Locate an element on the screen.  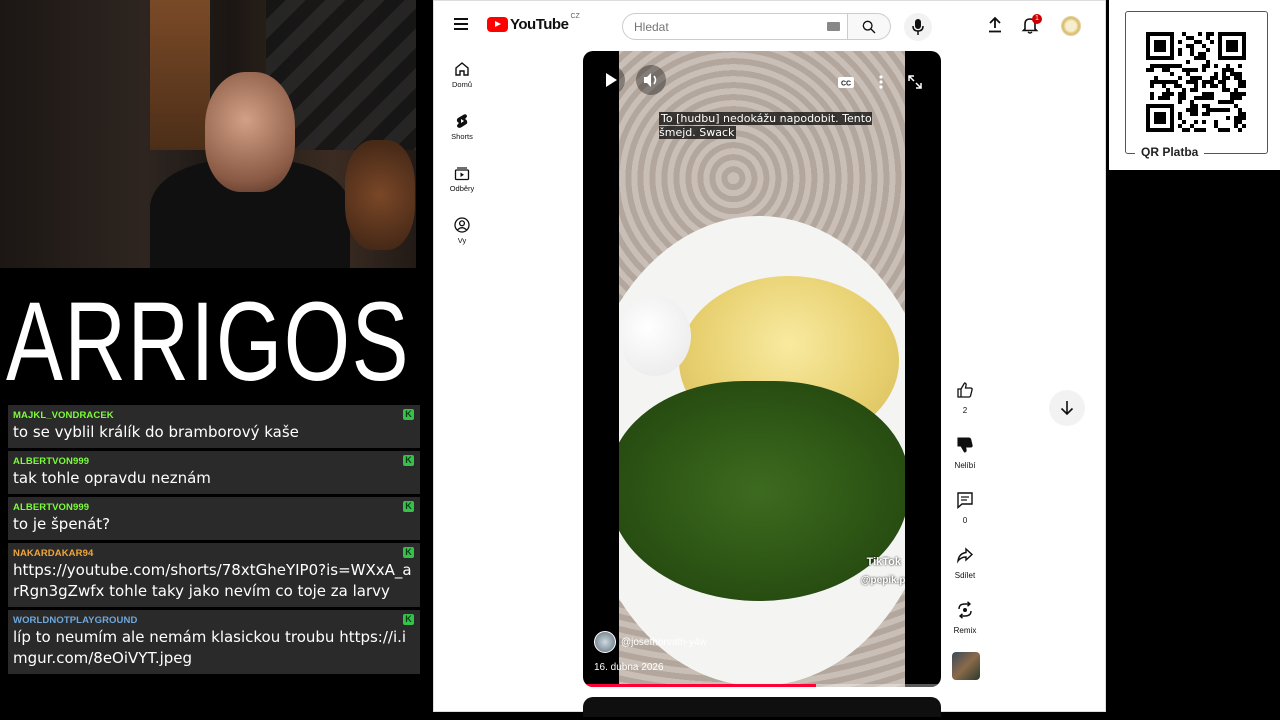
create-button is located at coordinates (995, 27).